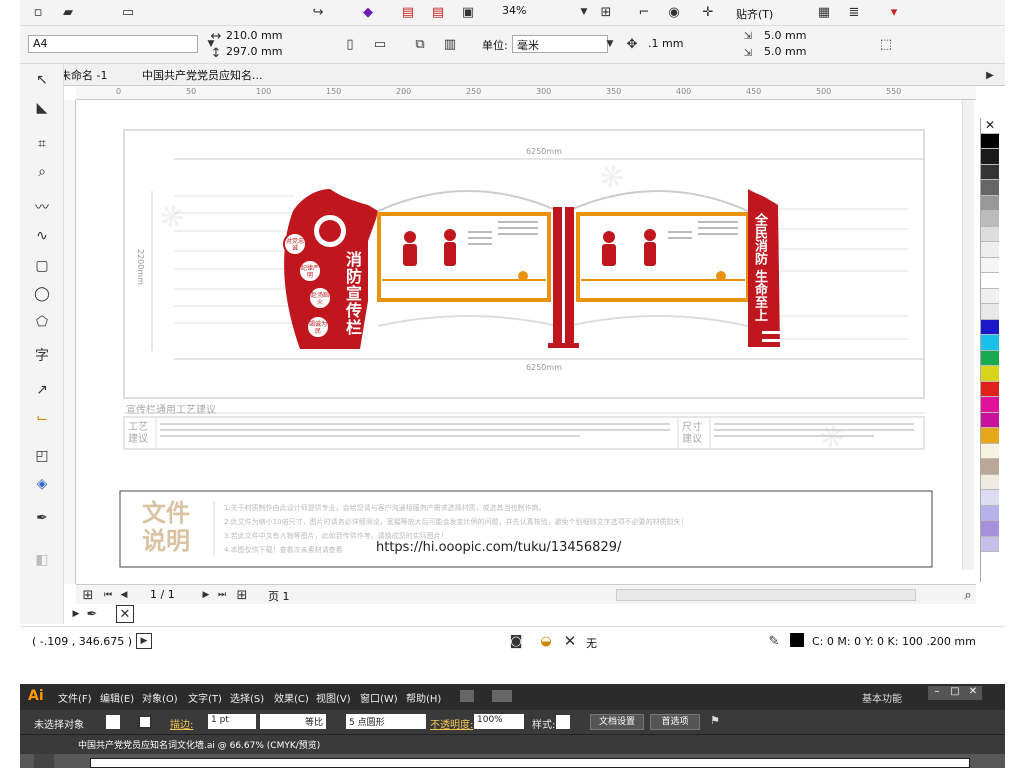 This screenshot has width=1024, height=768. What do you see at coordinates (232, 721) in the screenshot?
I see `stroke-weight-field: 1 pt` at bounding box center [232, 721].